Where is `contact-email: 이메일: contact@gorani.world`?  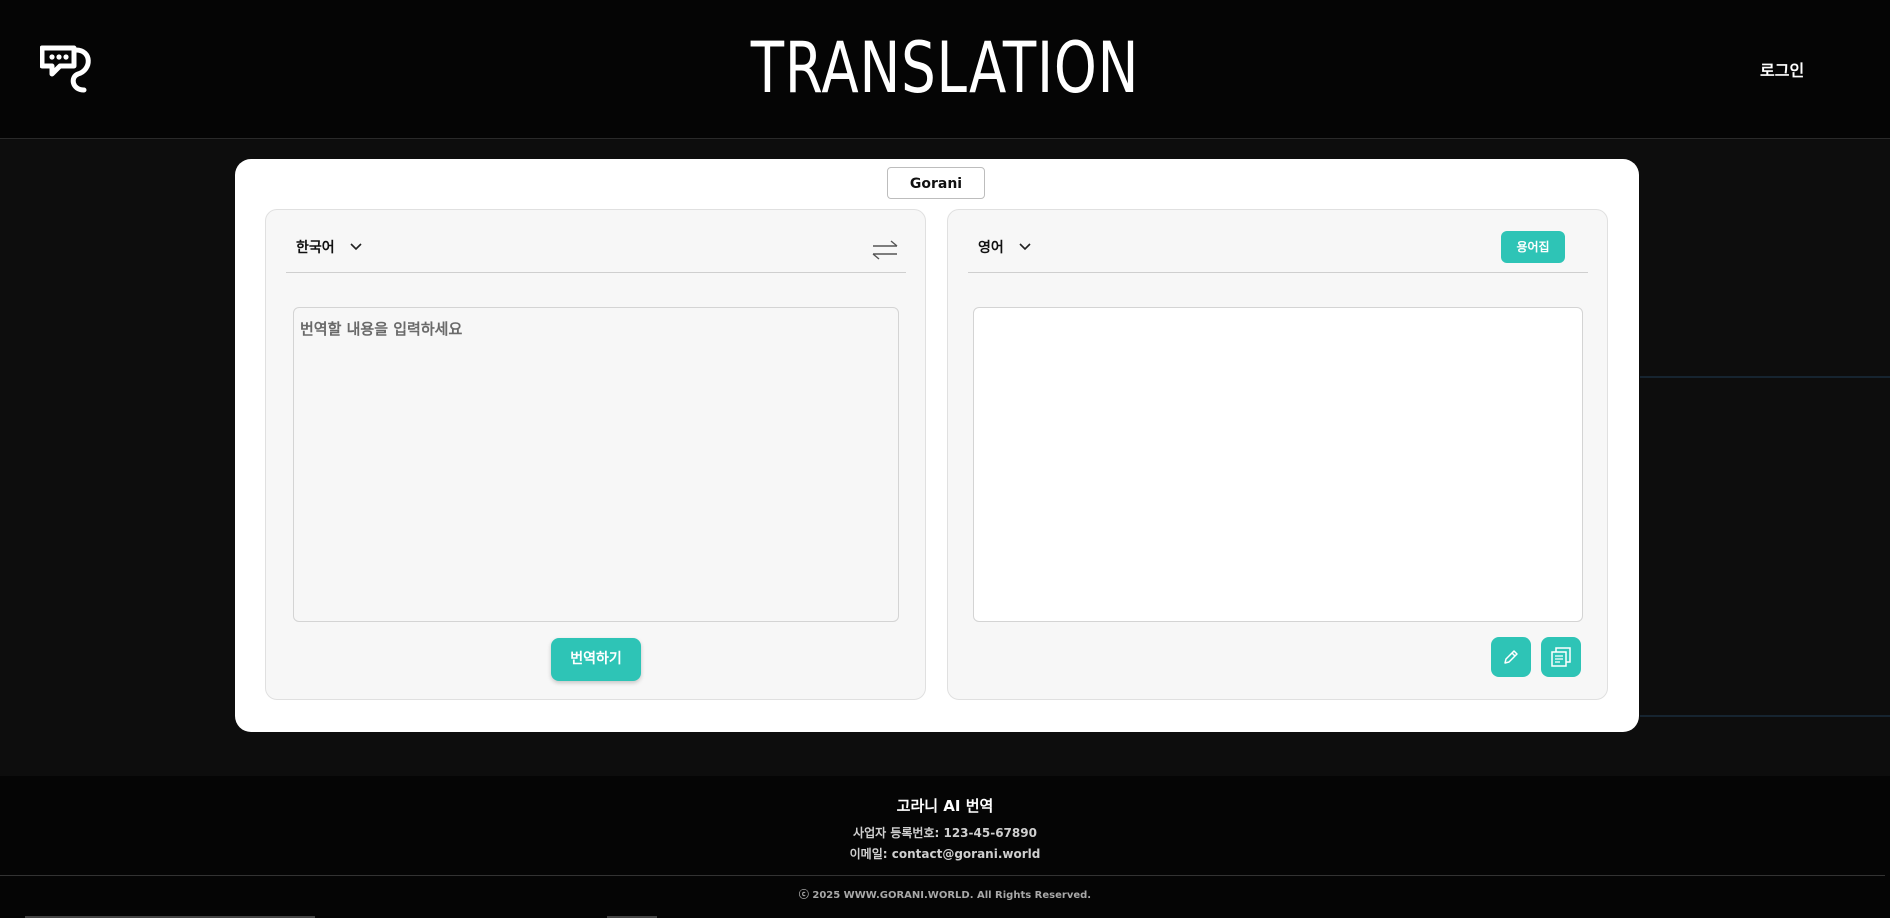 contact-email: 이메일: contact@gorani.world is located at coordinates (945, 854).